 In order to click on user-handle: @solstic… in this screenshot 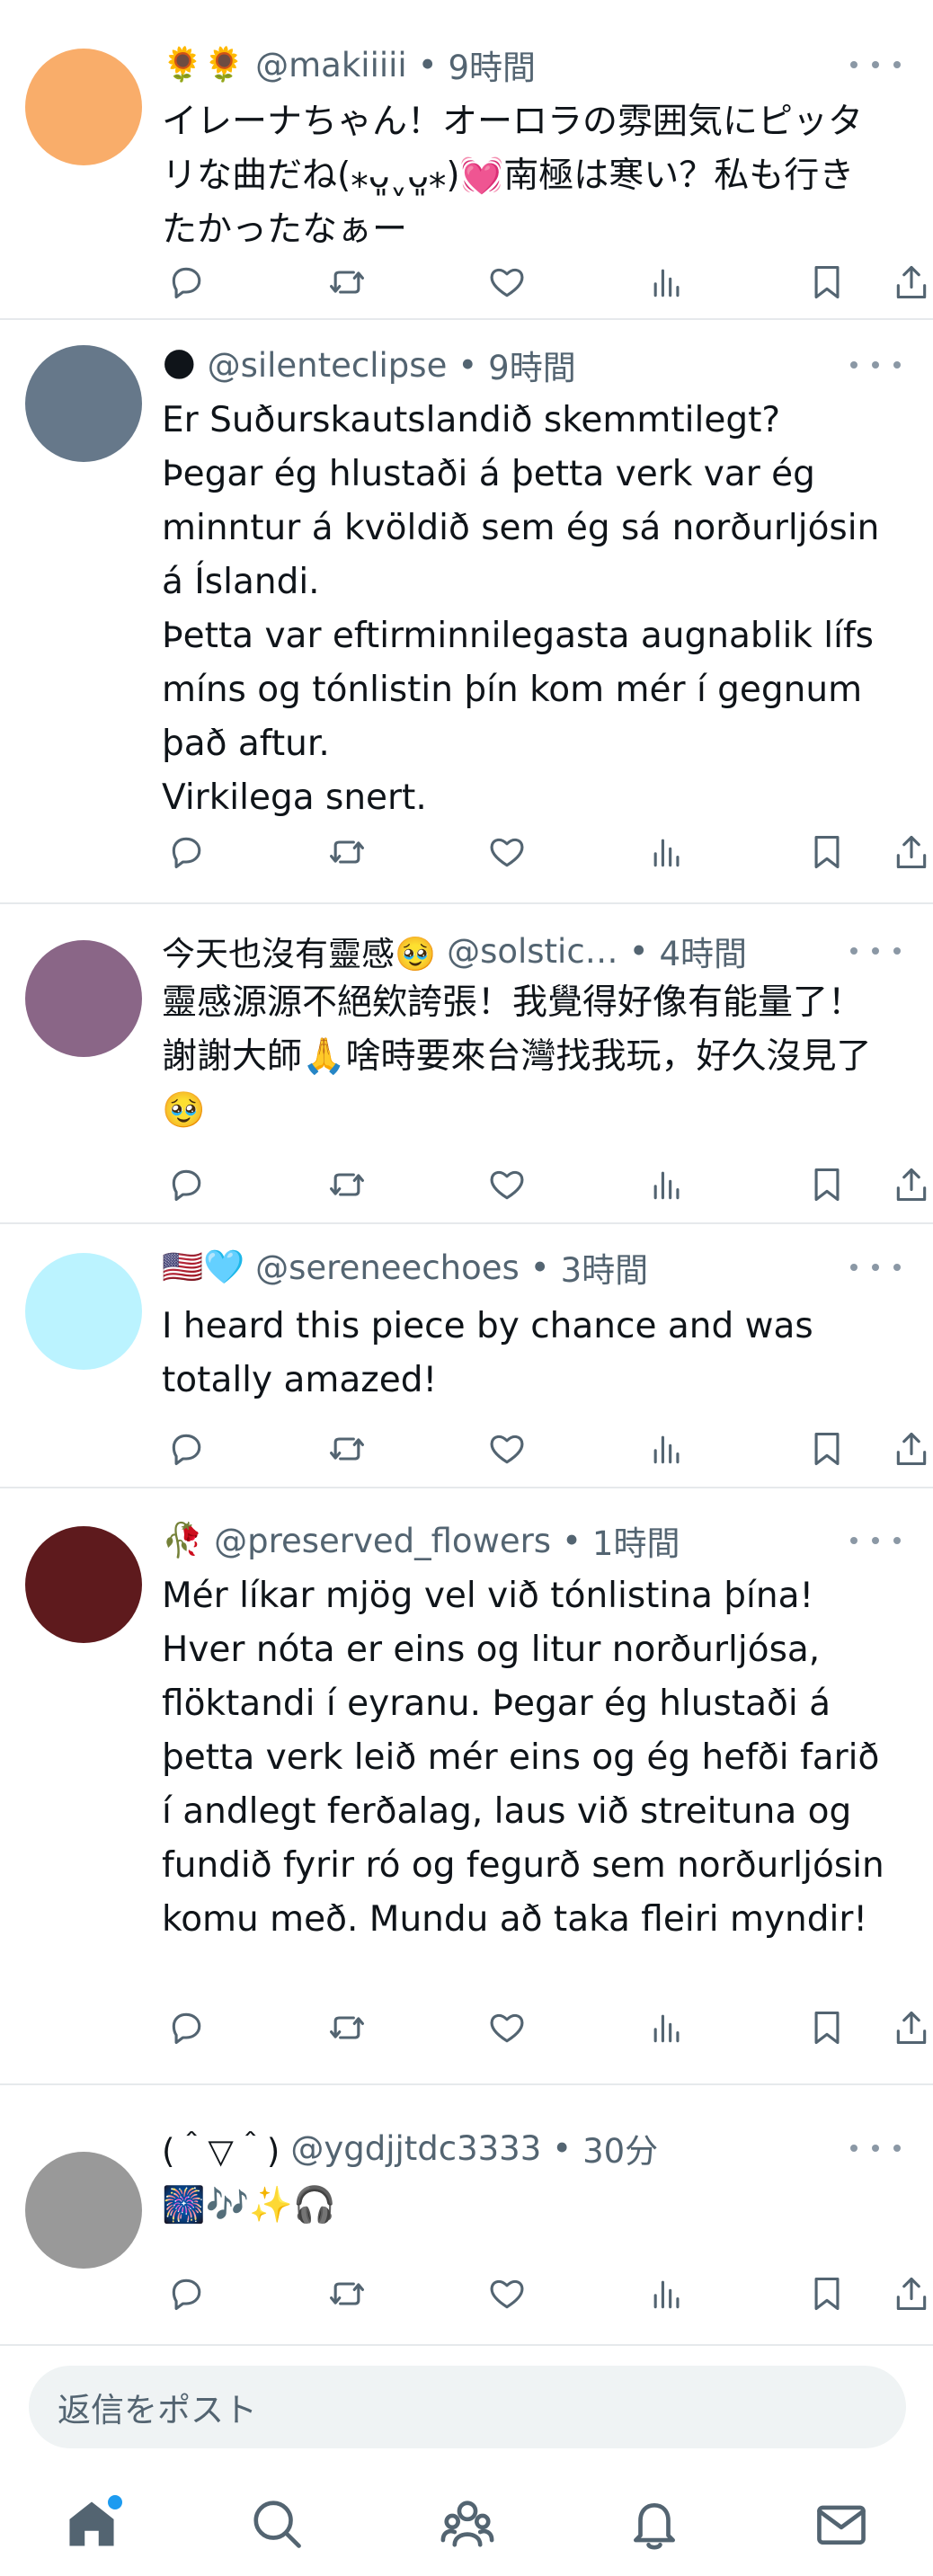, I will do `click(532, 951)`.